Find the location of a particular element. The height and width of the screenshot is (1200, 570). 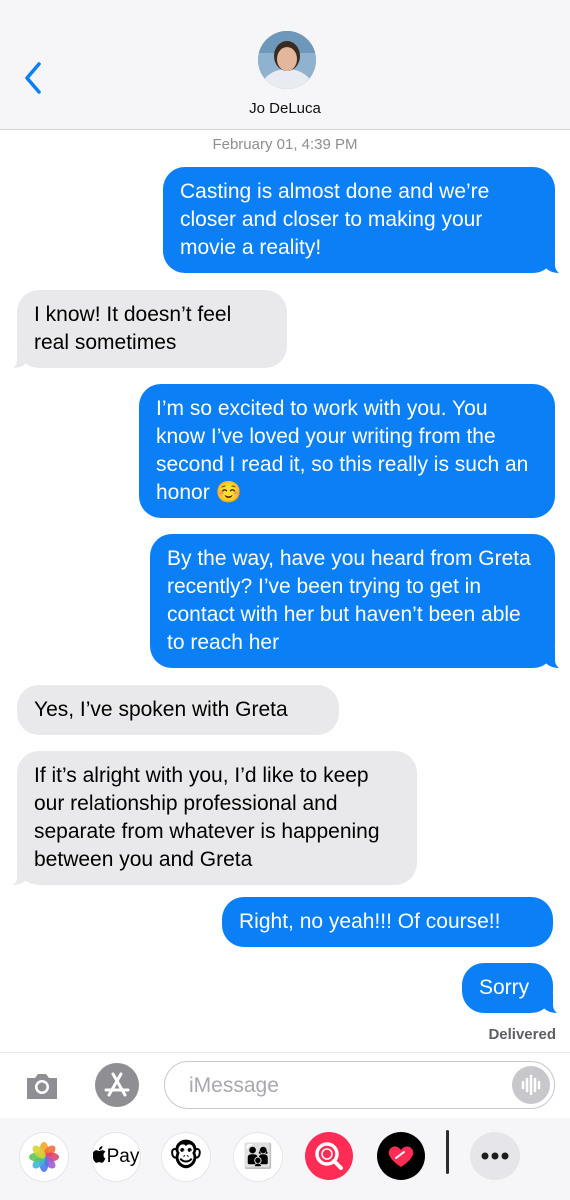

memoji-glyph: 👨‍👩‍👦 is located at coordinates (258, 1156).